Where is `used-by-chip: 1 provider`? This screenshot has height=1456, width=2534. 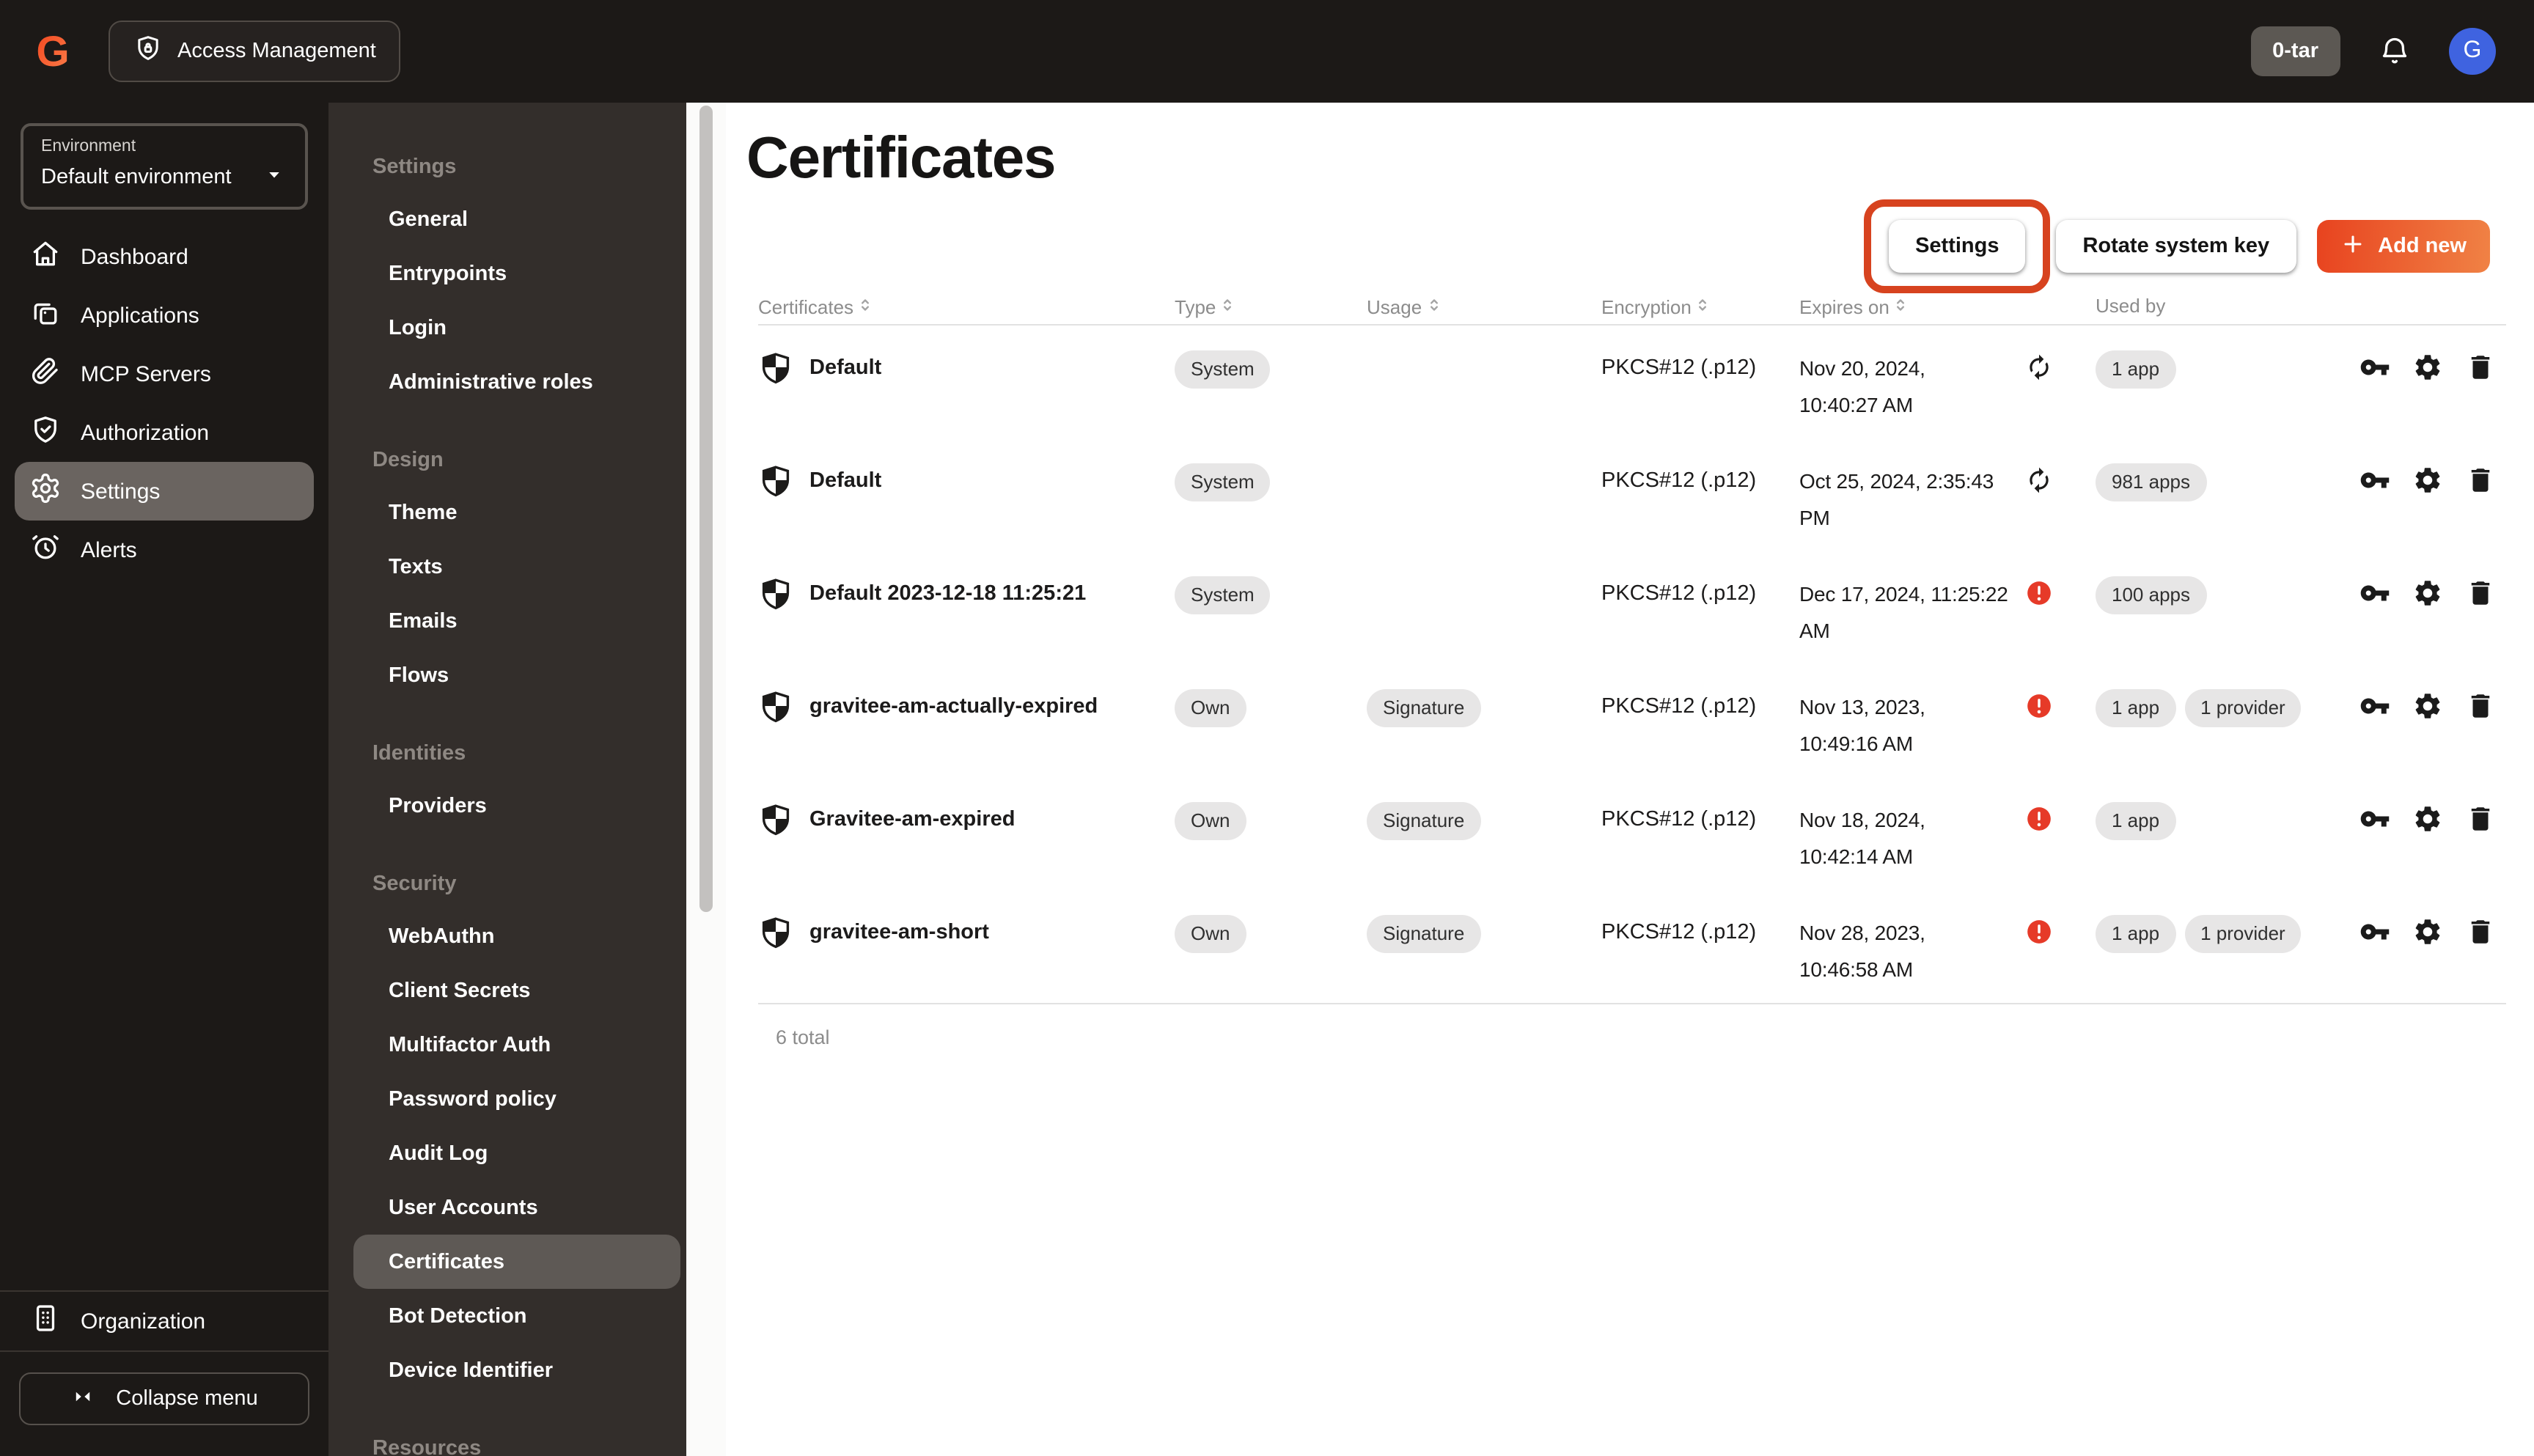 used-by-chip: 1 provider is located at coordinates (2243, 708).